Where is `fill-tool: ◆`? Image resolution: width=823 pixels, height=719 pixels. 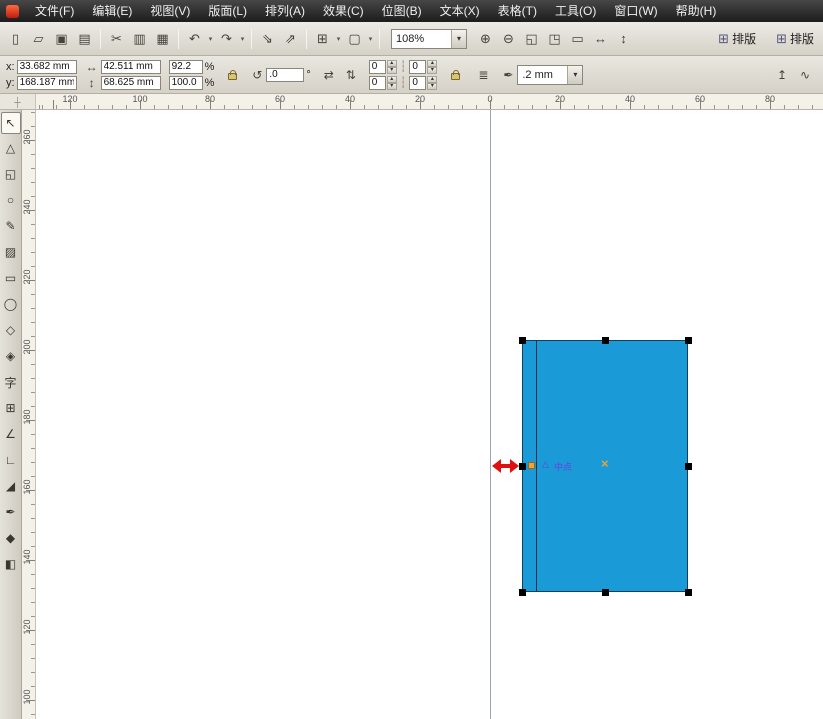
fill-tool: ◆ is located at coordinates (11, 538).